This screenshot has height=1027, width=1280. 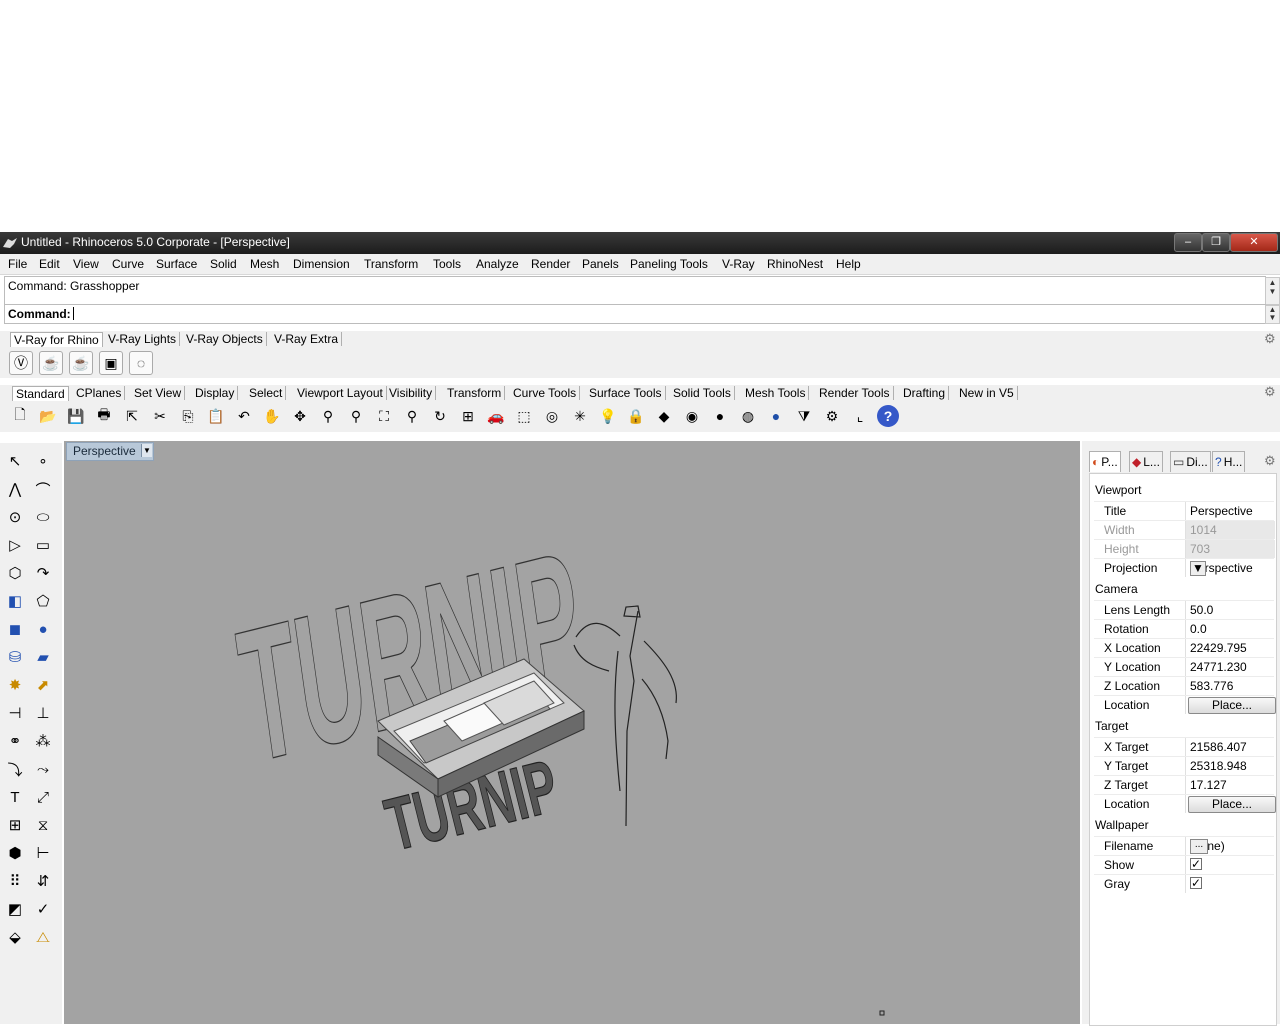 What do you see at coordinates (552, 416) in the screenshot?
I see `cplane-icon: ◎` at bounding box center [552, 416].